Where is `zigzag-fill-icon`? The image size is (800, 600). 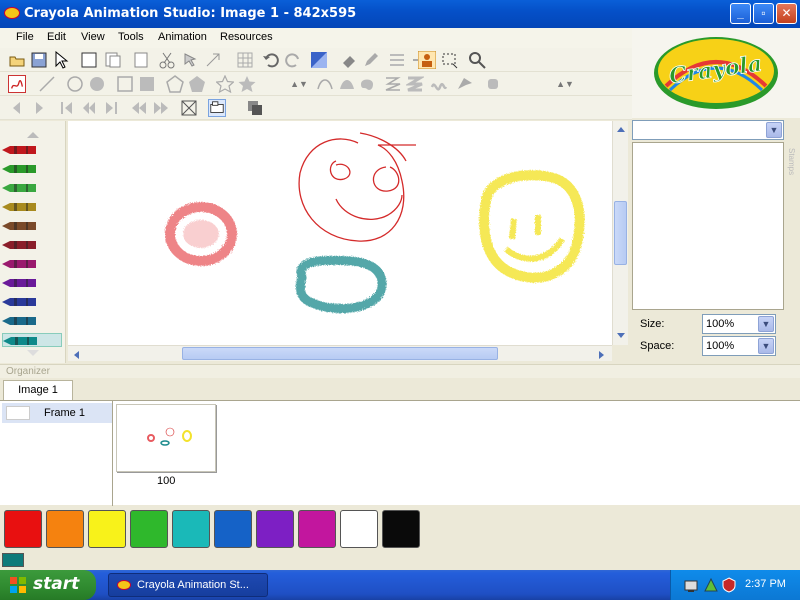 zigzag-fill-icon is located at coordinates (415, 84).